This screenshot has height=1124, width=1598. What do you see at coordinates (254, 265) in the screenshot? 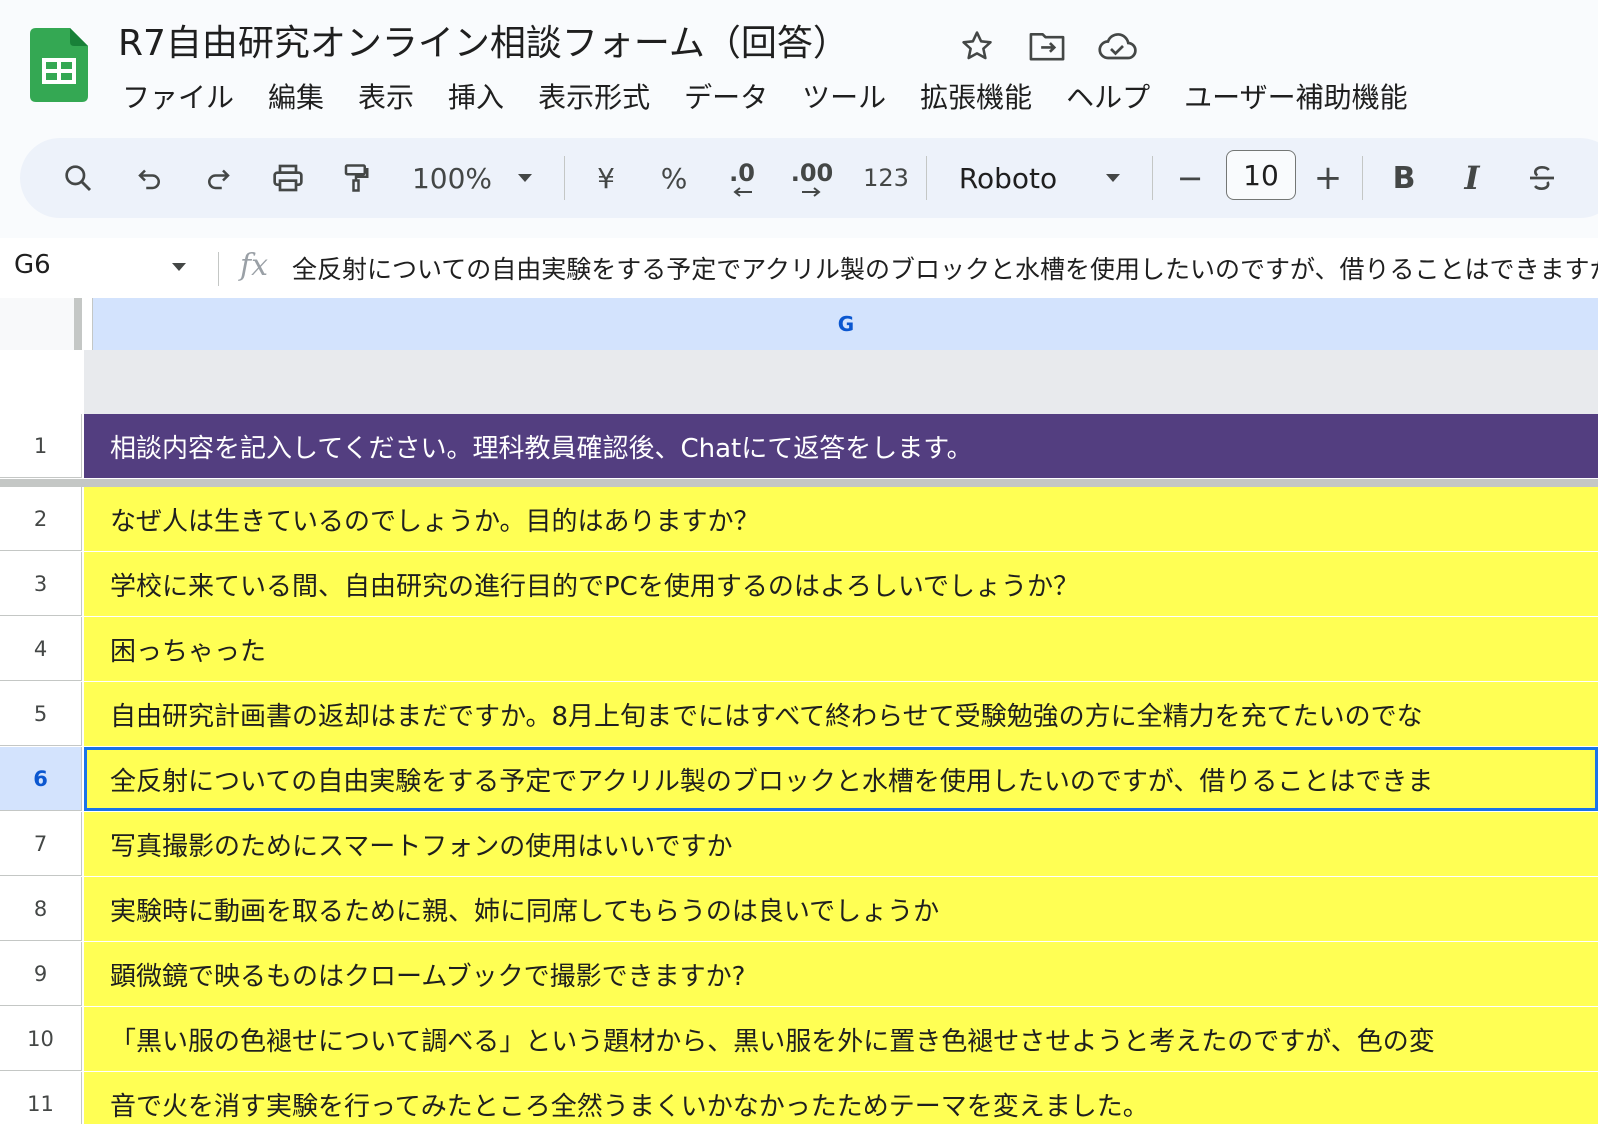
I see `fx-icon: fx` at bounding box center [254, 265].